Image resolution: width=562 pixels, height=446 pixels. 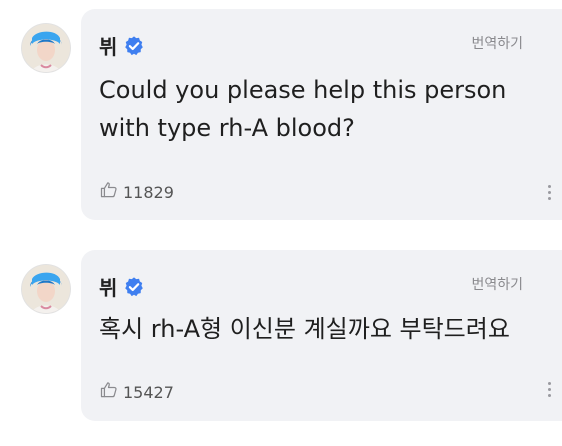 I want to click on post-text: 혹시 rh-A형 이신분 계실까요 부탁드려요, so click(x=304, y=329).